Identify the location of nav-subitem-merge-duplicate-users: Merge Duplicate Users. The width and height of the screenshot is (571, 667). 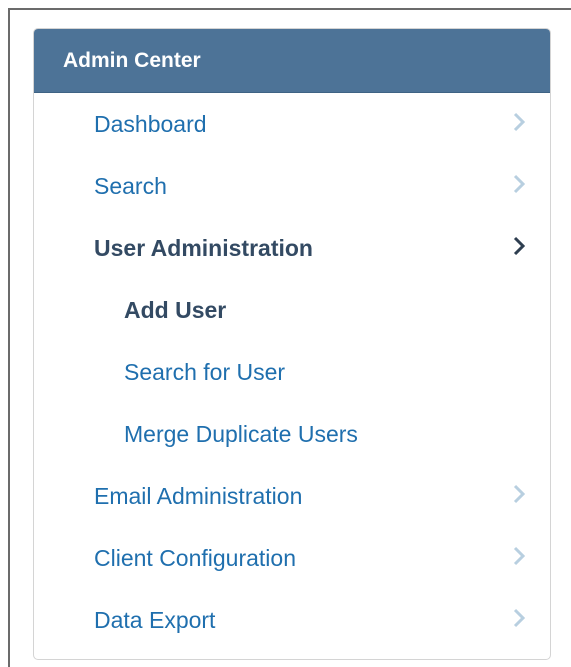
(292, 434).